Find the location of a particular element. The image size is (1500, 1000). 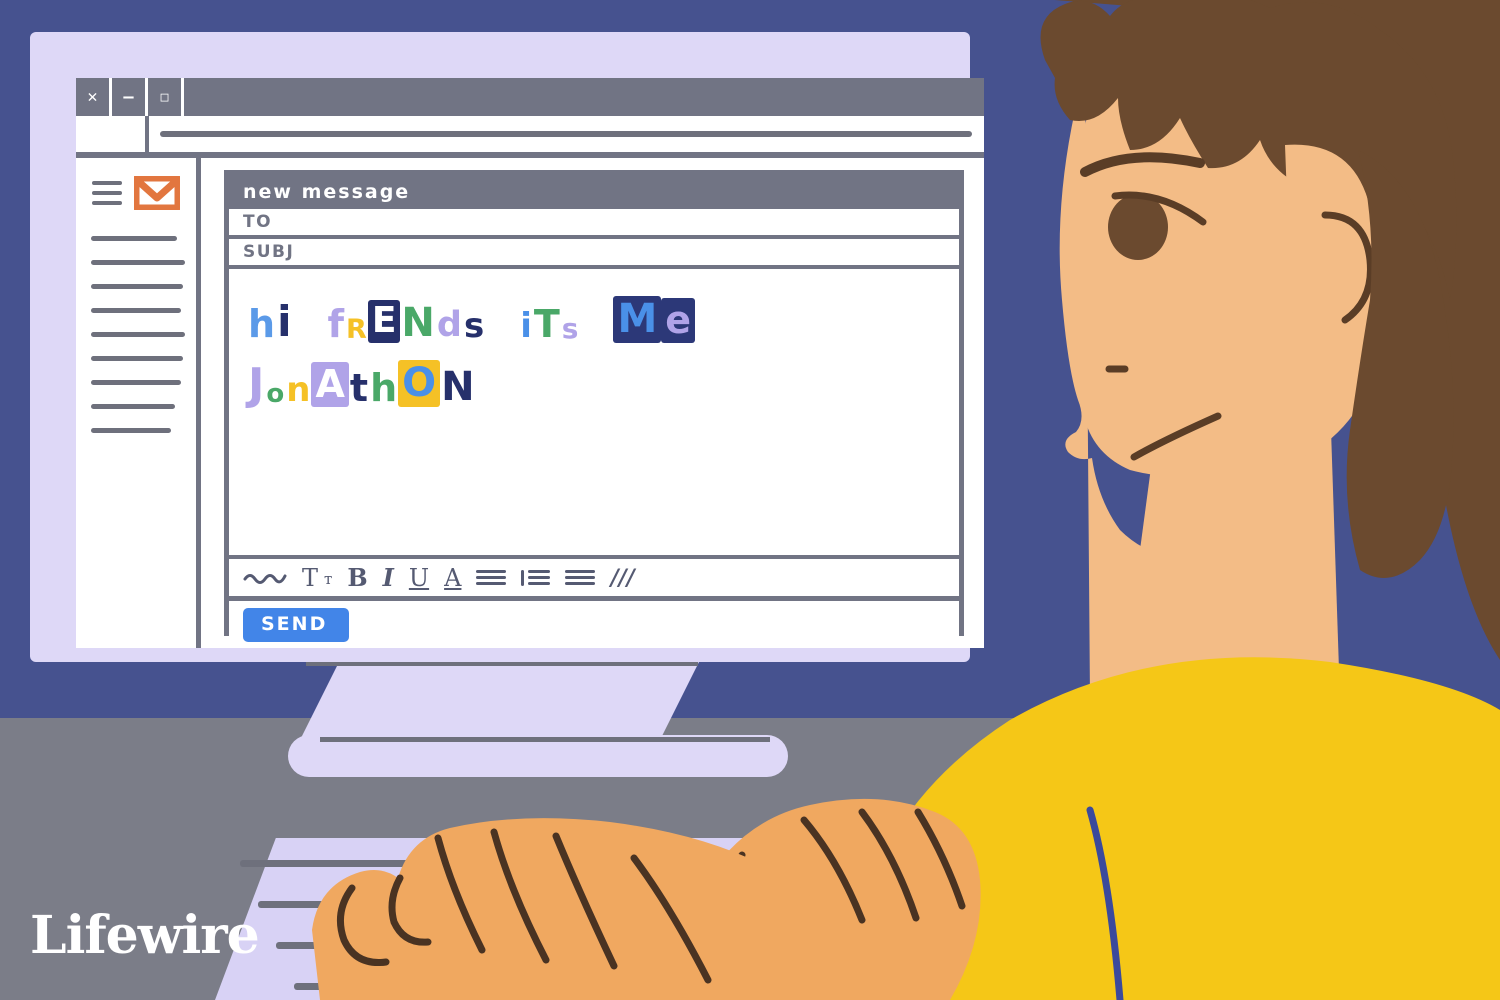

message-line: JonAthON is located at coordinates (603, 383).